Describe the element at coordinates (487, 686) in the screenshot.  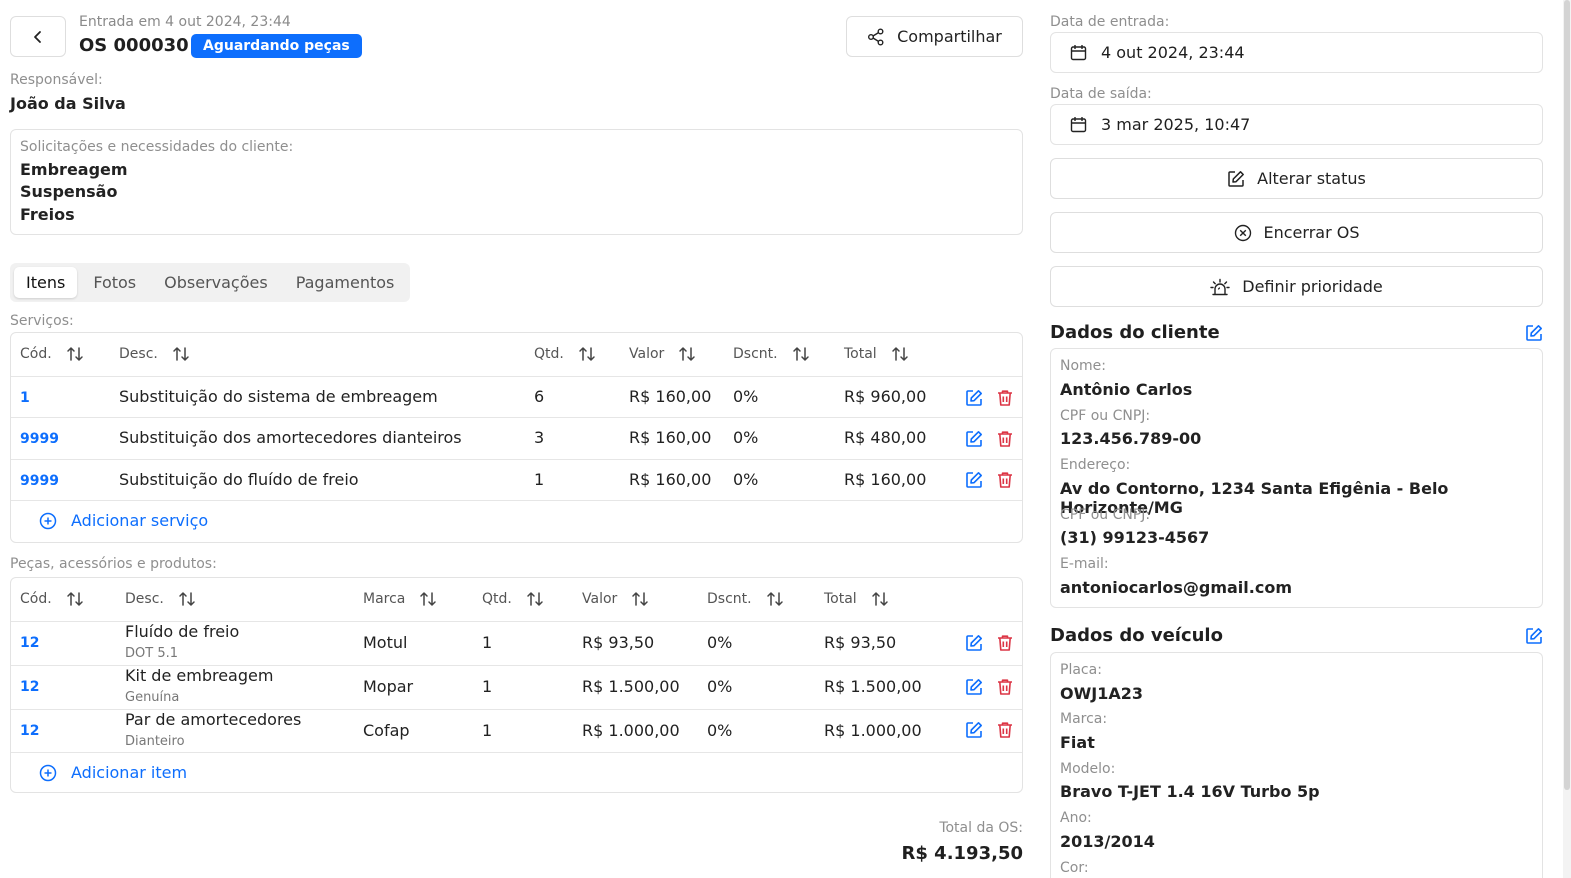
I see `part-qty: 1` at that location.